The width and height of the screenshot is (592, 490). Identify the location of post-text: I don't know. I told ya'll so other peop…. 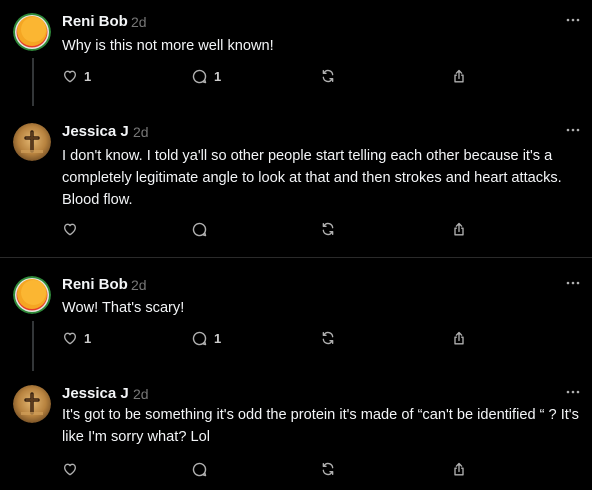
(312, 178).